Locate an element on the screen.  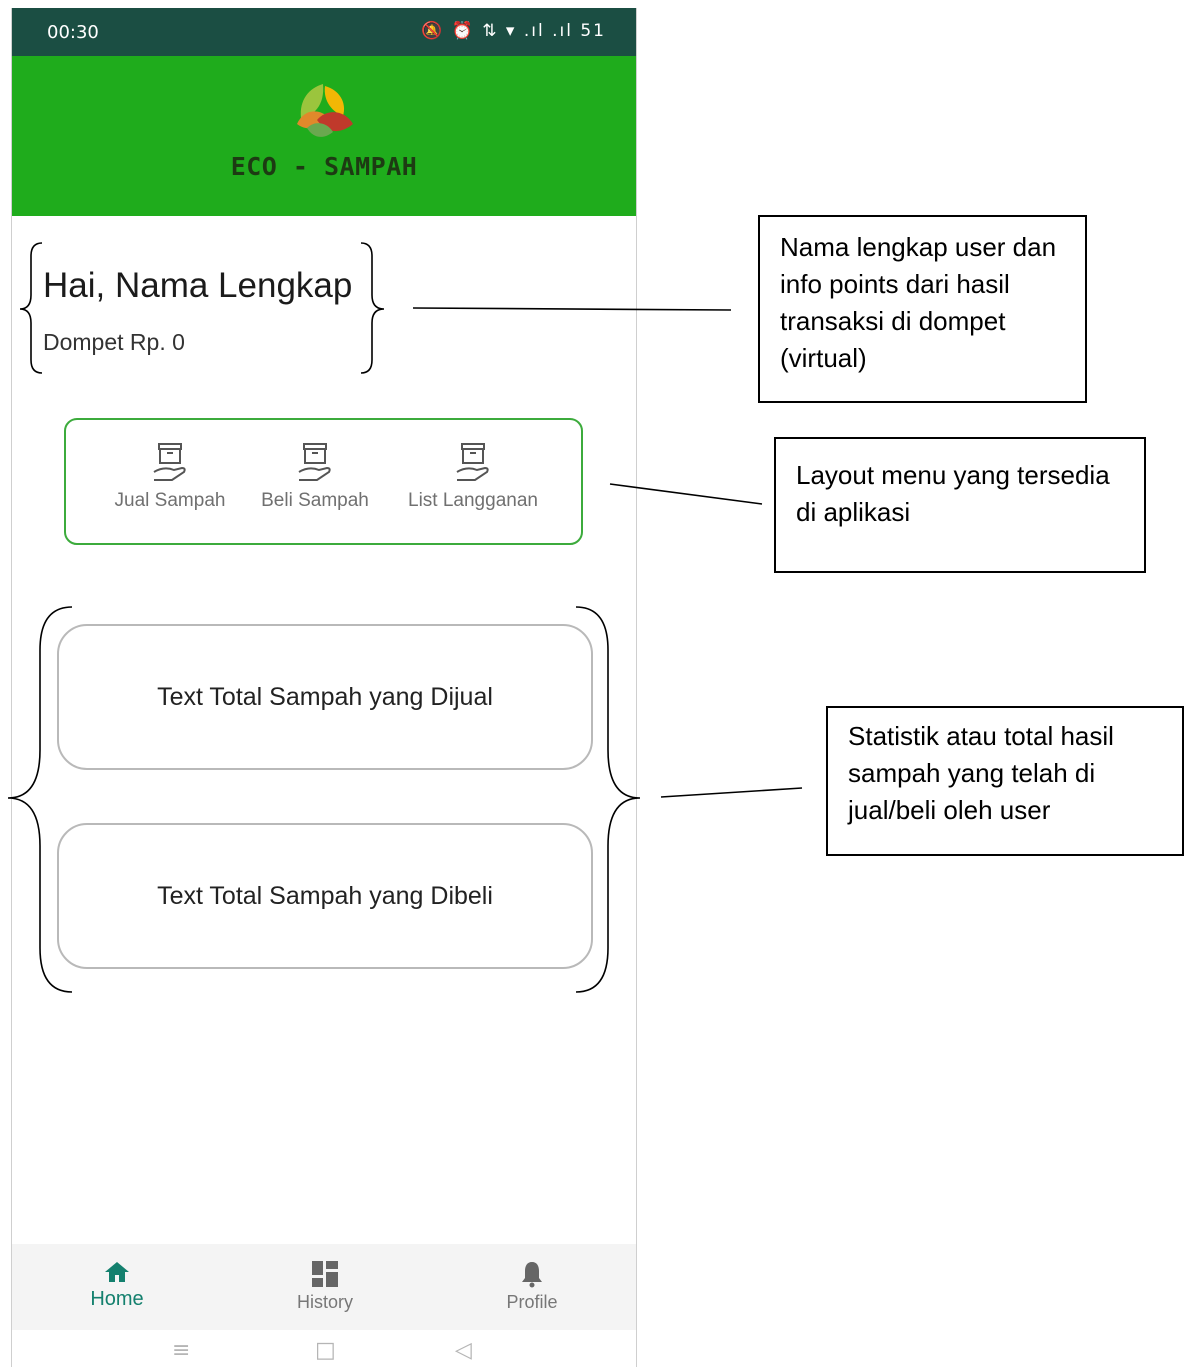
menu-list-langganan: List Langganan is located at coordinates (473, 477).